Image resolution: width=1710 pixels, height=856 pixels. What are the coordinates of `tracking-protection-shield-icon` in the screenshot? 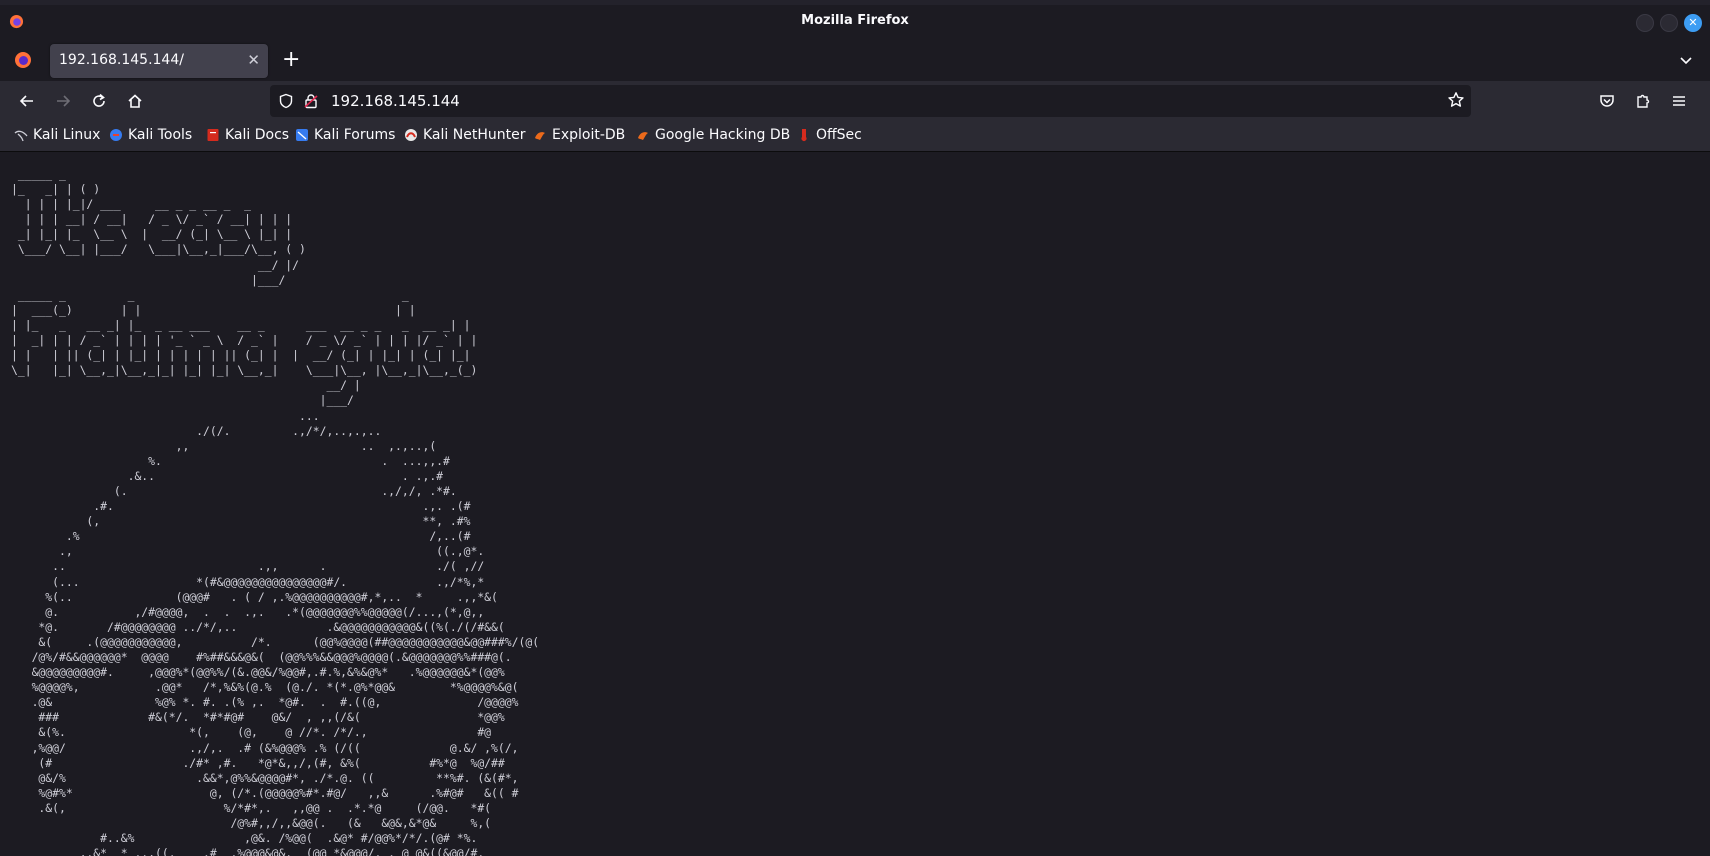 It's located at (286, 101).